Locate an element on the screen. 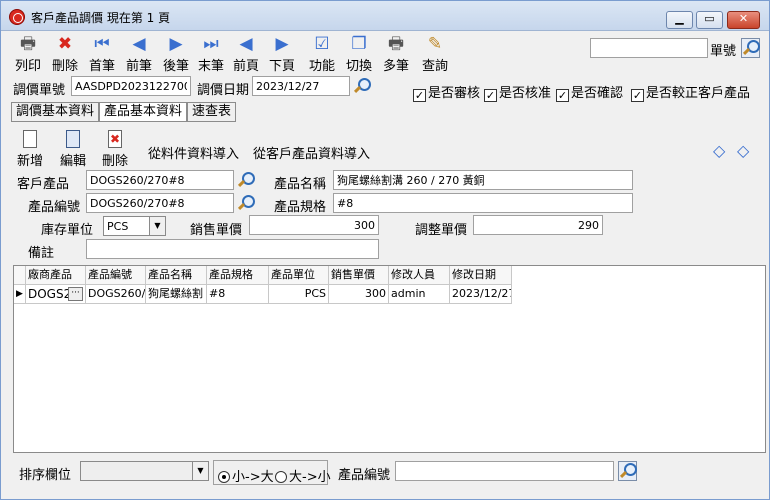 This screenshot has width=770, height=500. product-code-label: 產品編號 is located at coordinates (54, 207).